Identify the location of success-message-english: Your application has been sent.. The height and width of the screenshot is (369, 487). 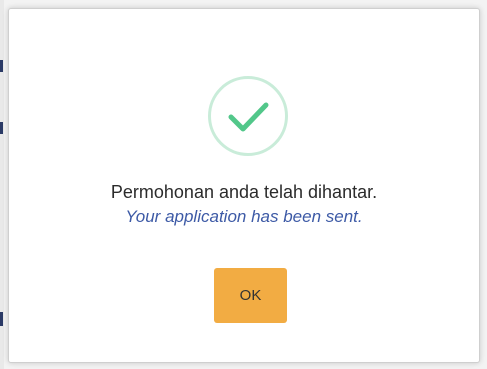
(244, 216).